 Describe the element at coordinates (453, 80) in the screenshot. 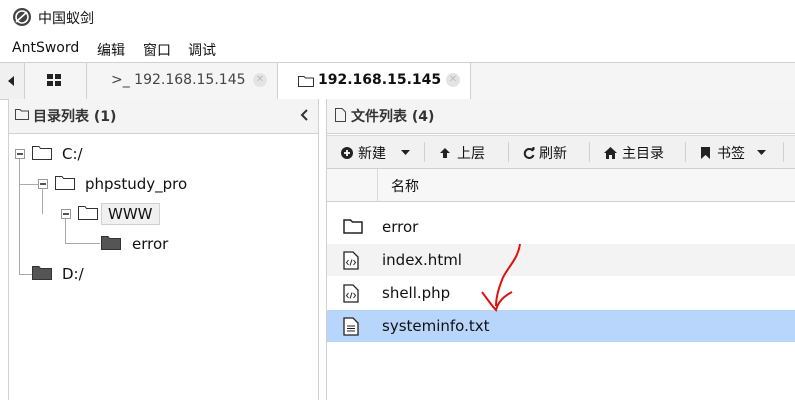

I see `tab-file-manager-close-icon: ✕` at that location.